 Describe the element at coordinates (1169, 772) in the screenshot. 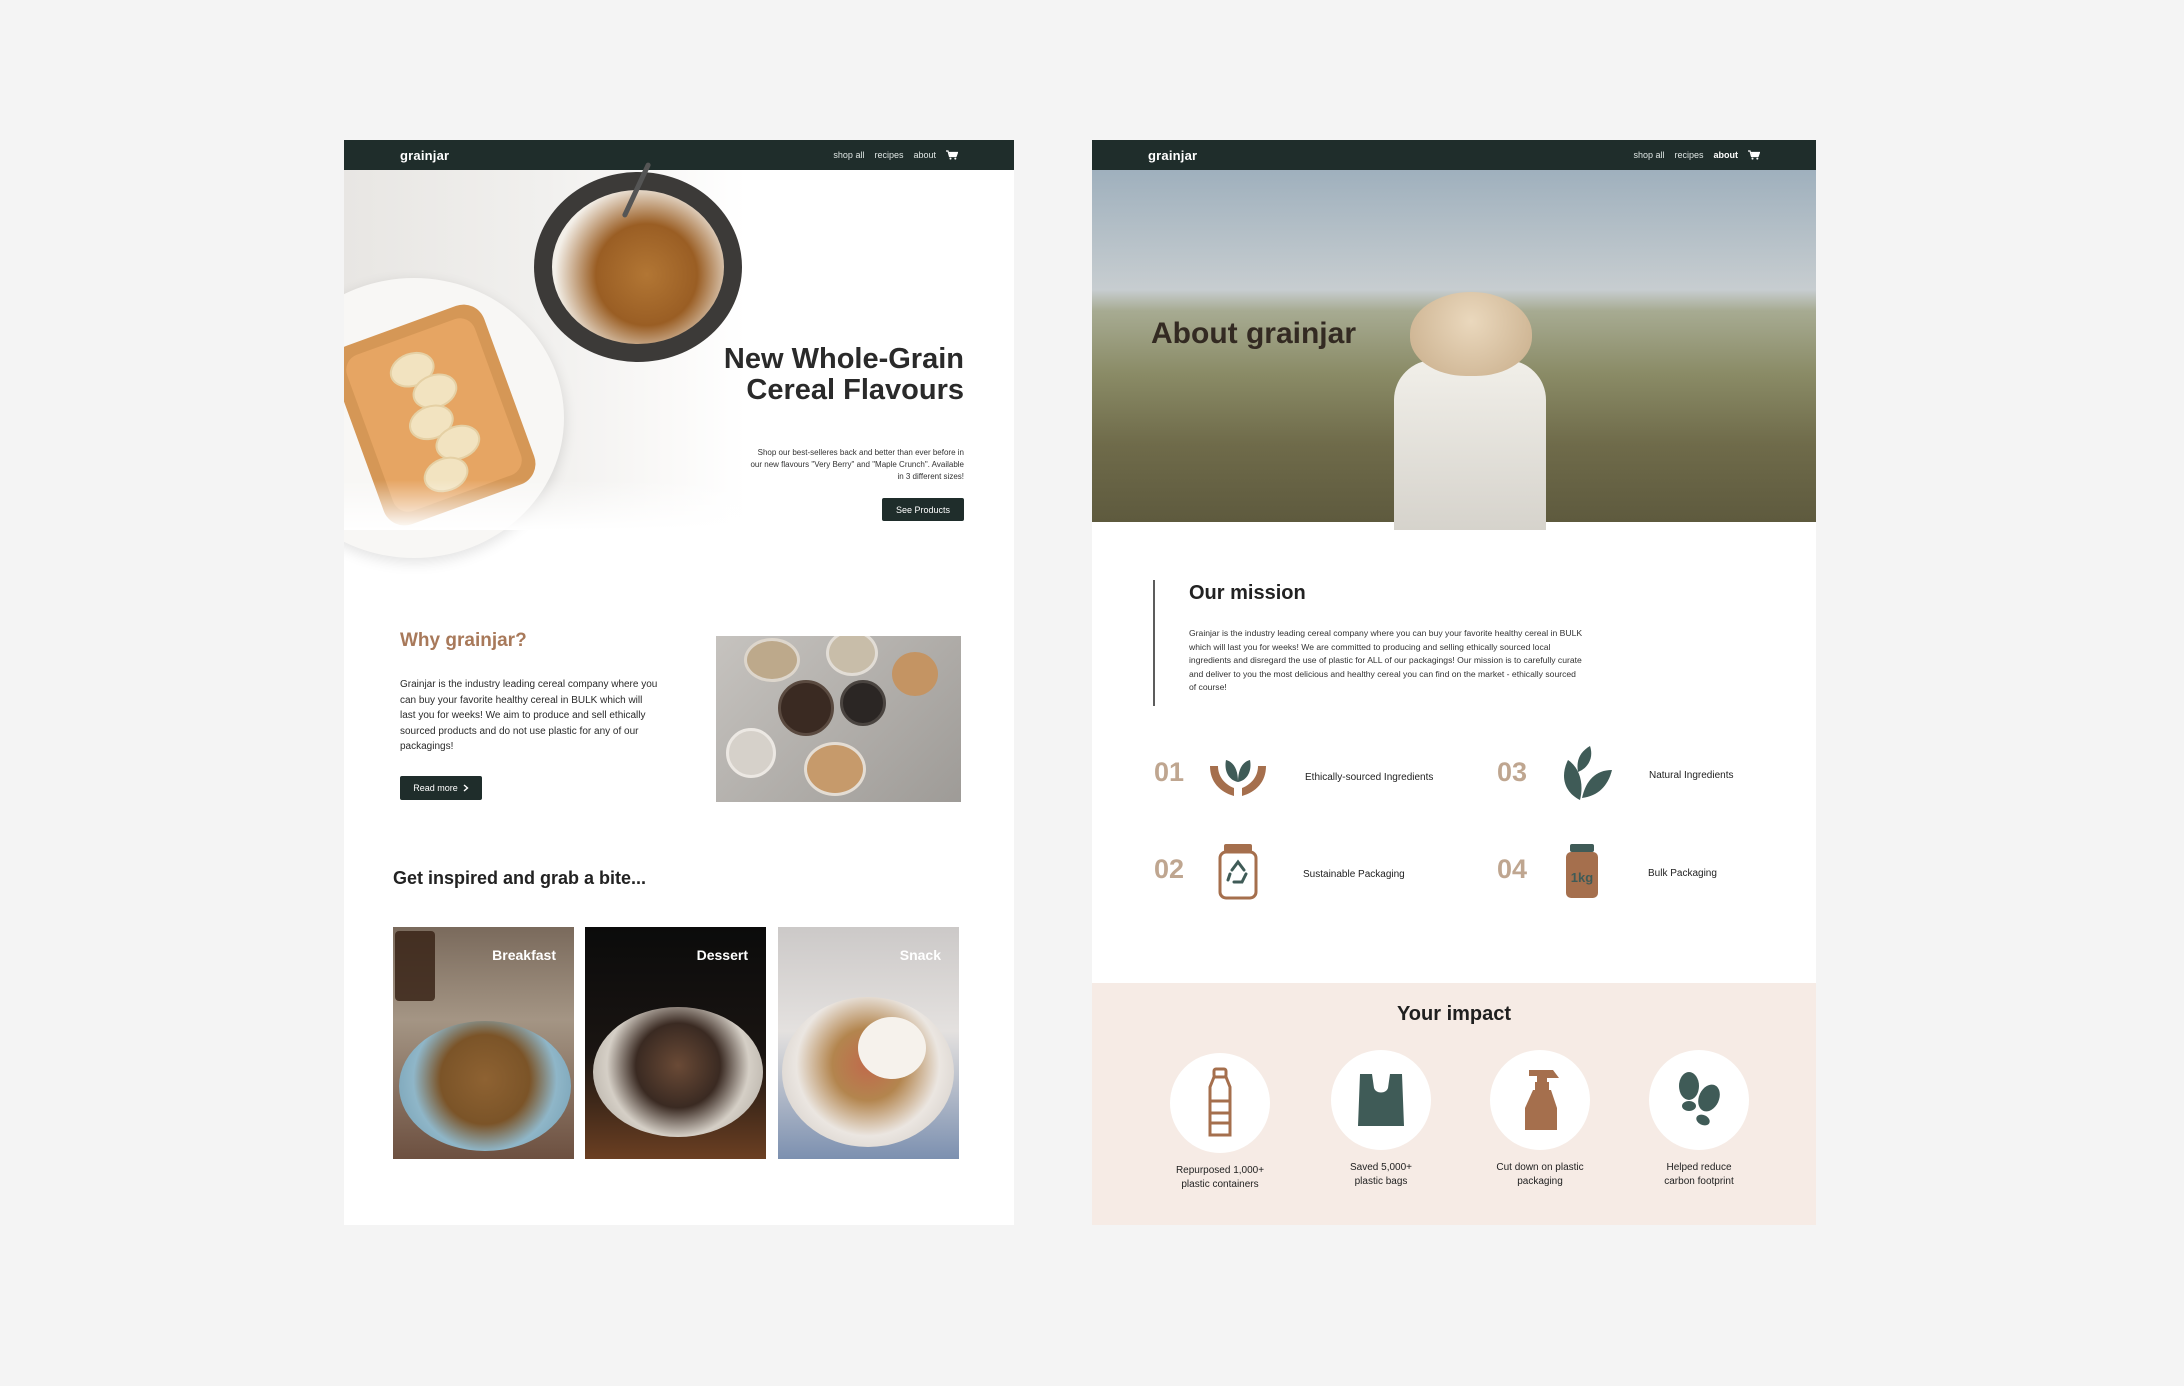

I see `feature-number: 01` at that location.